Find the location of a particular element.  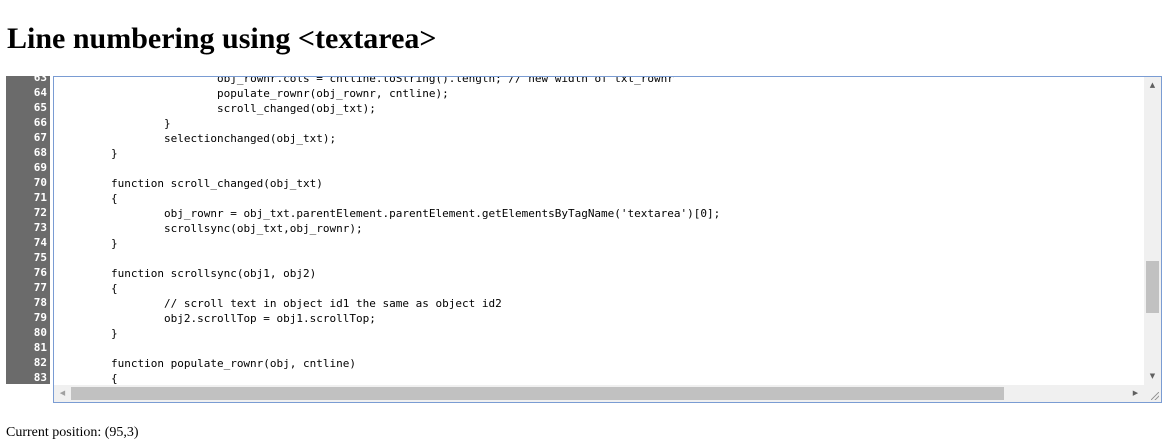

horizontal-scroll-thumb is located at coordinates (537, 393).